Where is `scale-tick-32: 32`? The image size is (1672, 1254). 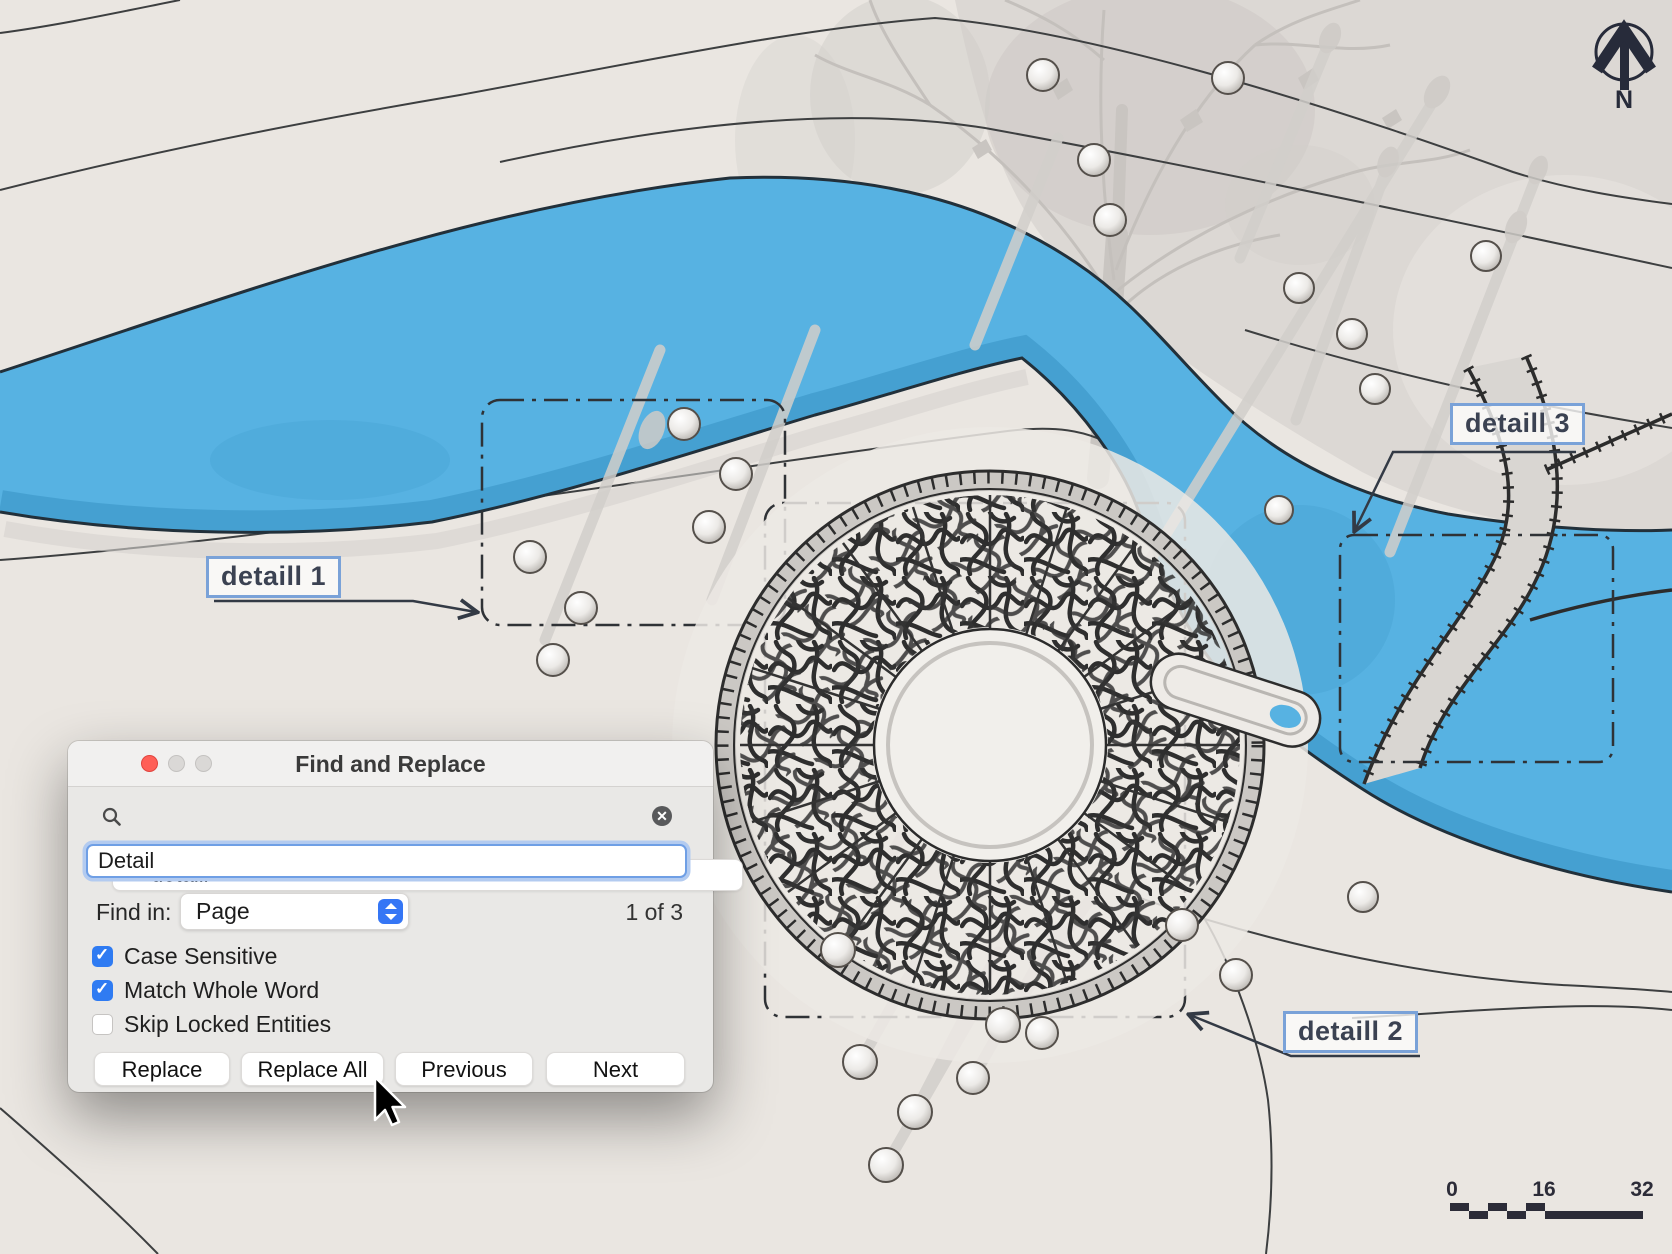
scale-tick-32: 32 is located at coordinates (1642, 1189).